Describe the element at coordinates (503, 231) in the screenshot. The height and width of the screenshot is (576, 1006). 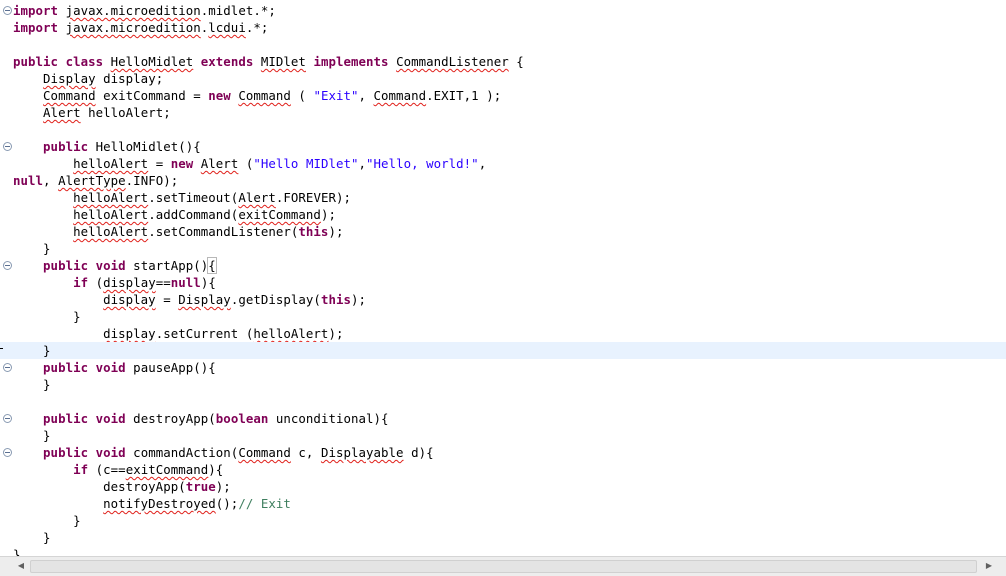
I see `code-line: helloAlert.setCommandListener(this);` at that location.